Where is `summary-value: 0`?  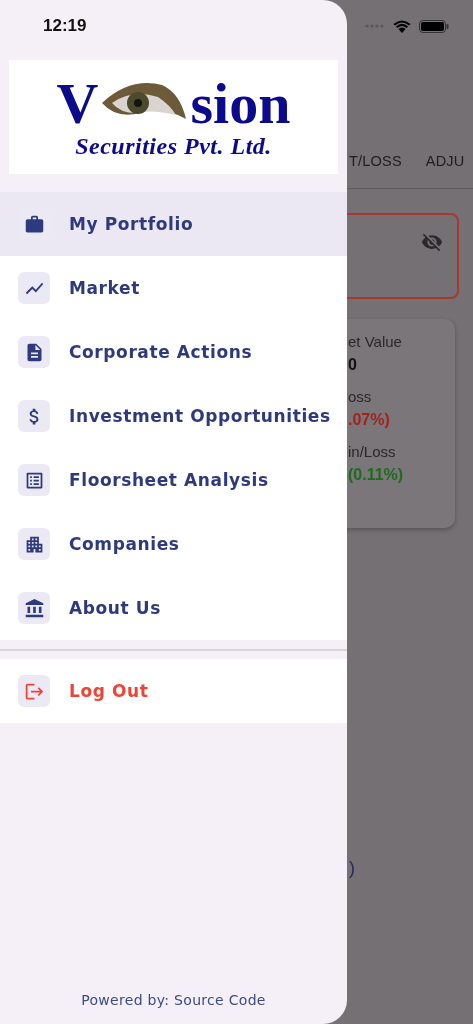
summary-value: 0 is located at coordinates (353, 365).